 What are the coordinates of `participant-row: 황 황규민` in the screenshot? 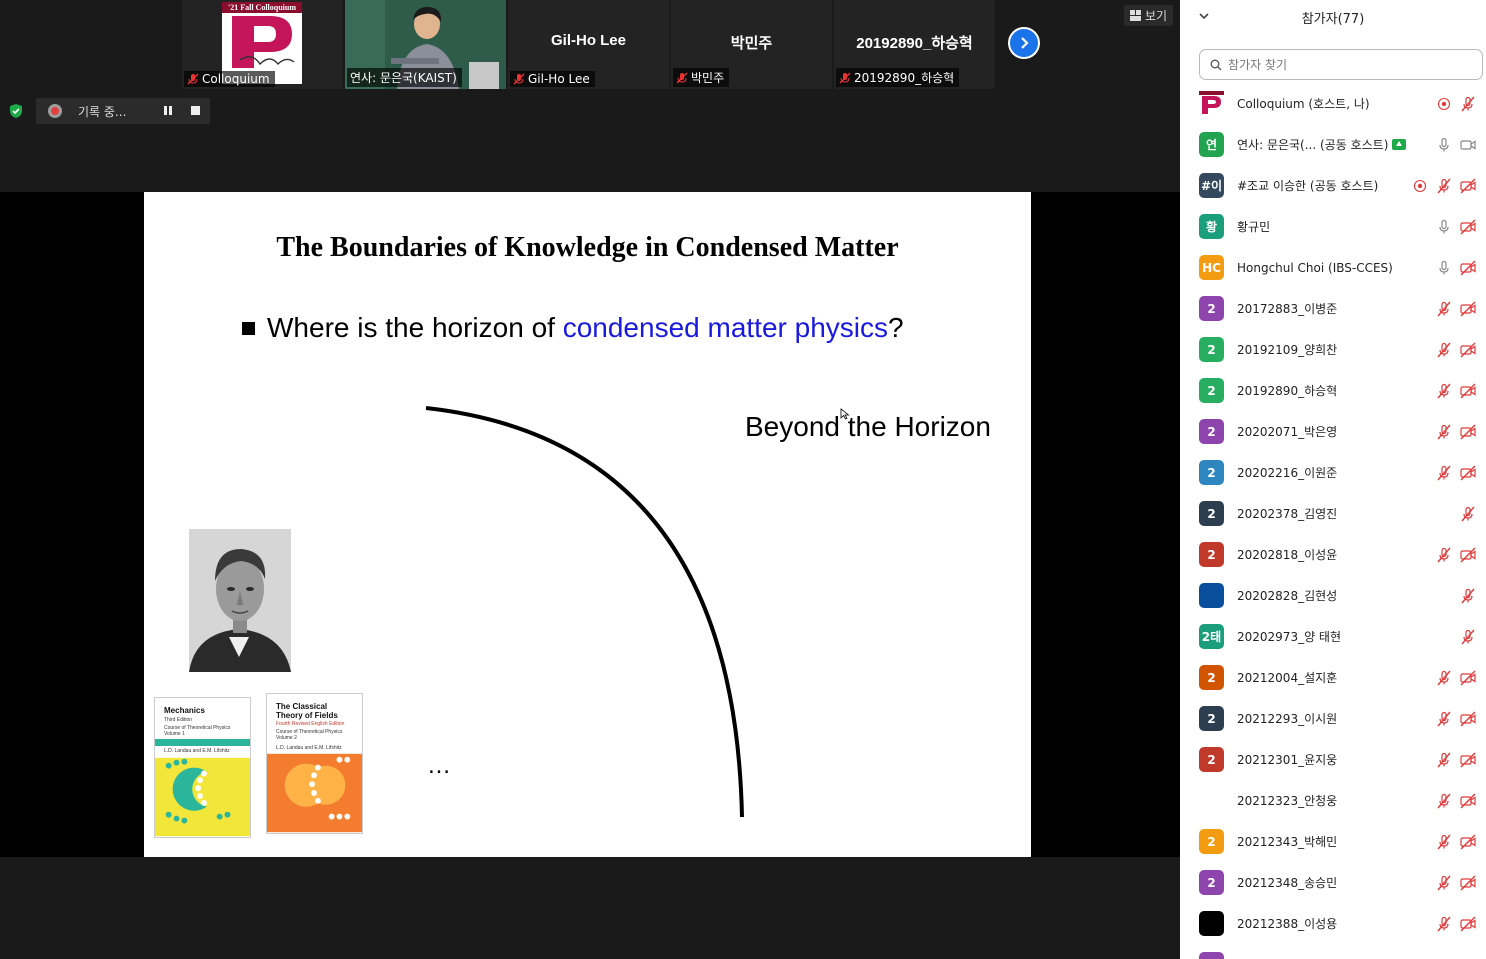 It's located at (1333, 226).